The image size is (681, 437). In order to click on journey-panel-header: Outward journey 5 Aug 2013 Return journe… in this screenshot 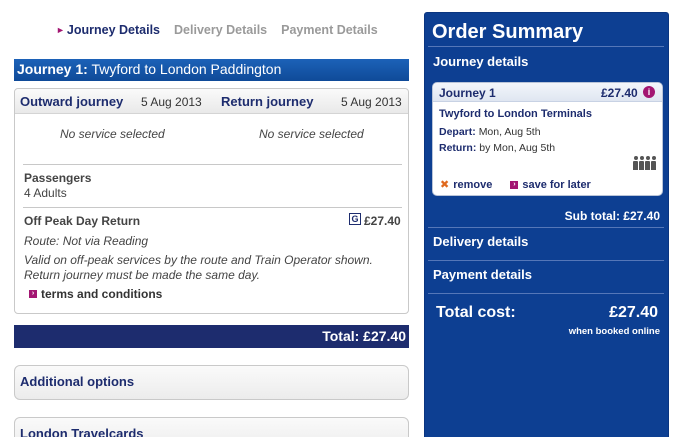, I will do `click(211, 101)`.